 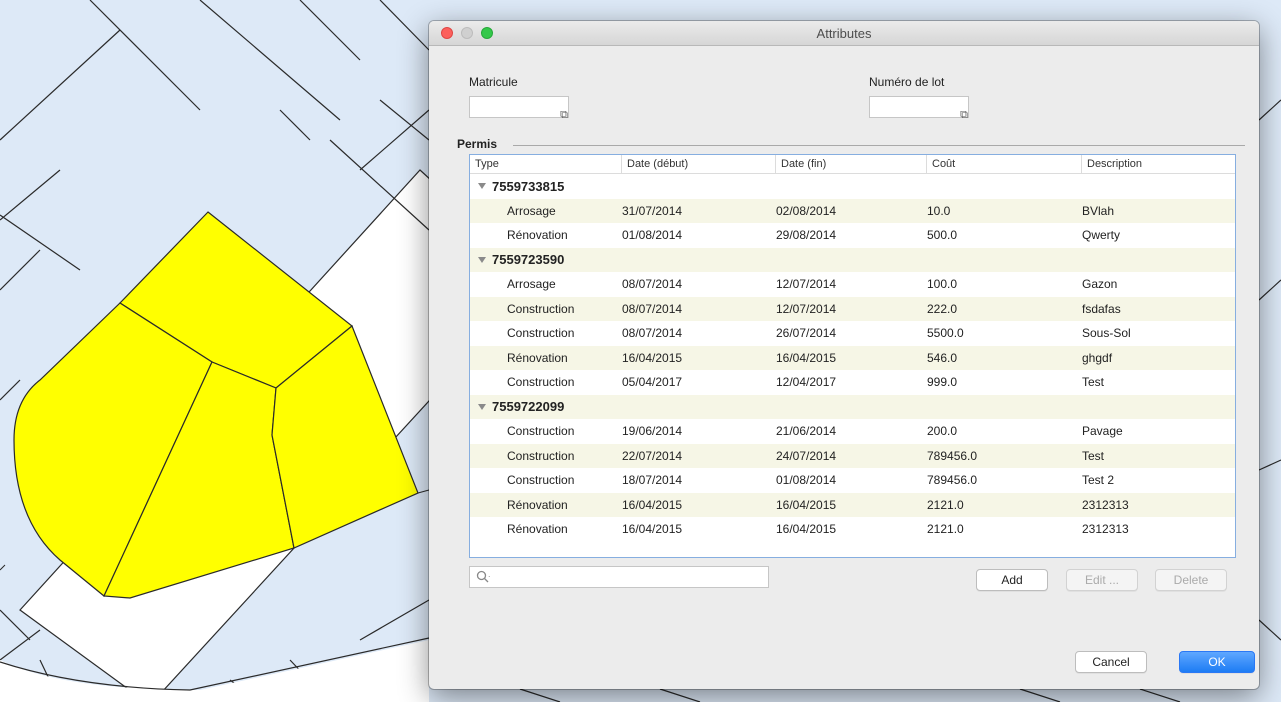 I want to click on table-cell: 10.0, so click(x=939, y=210).